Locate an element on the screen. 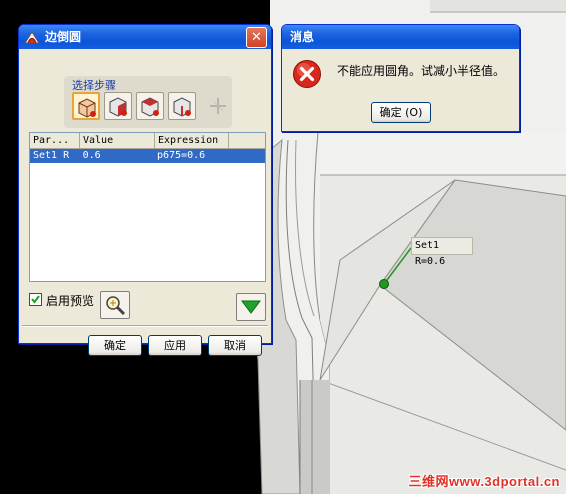  preview-zoom-button is located at coordinates (115, 305).